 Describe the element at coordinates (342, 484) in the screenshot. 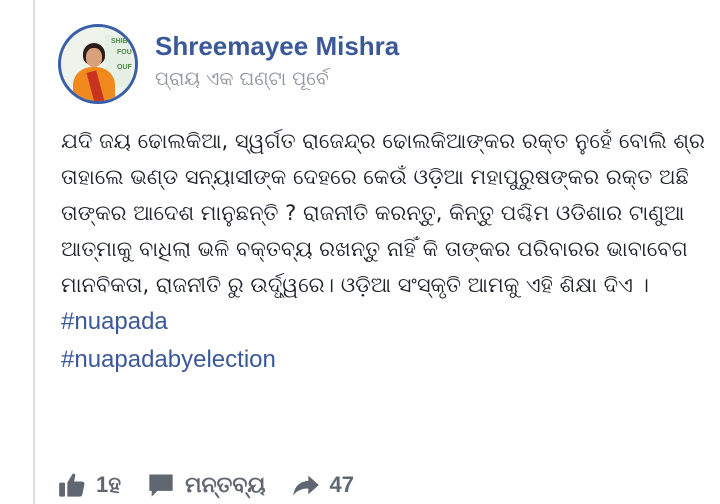

I see `share-count: 47` at that location.